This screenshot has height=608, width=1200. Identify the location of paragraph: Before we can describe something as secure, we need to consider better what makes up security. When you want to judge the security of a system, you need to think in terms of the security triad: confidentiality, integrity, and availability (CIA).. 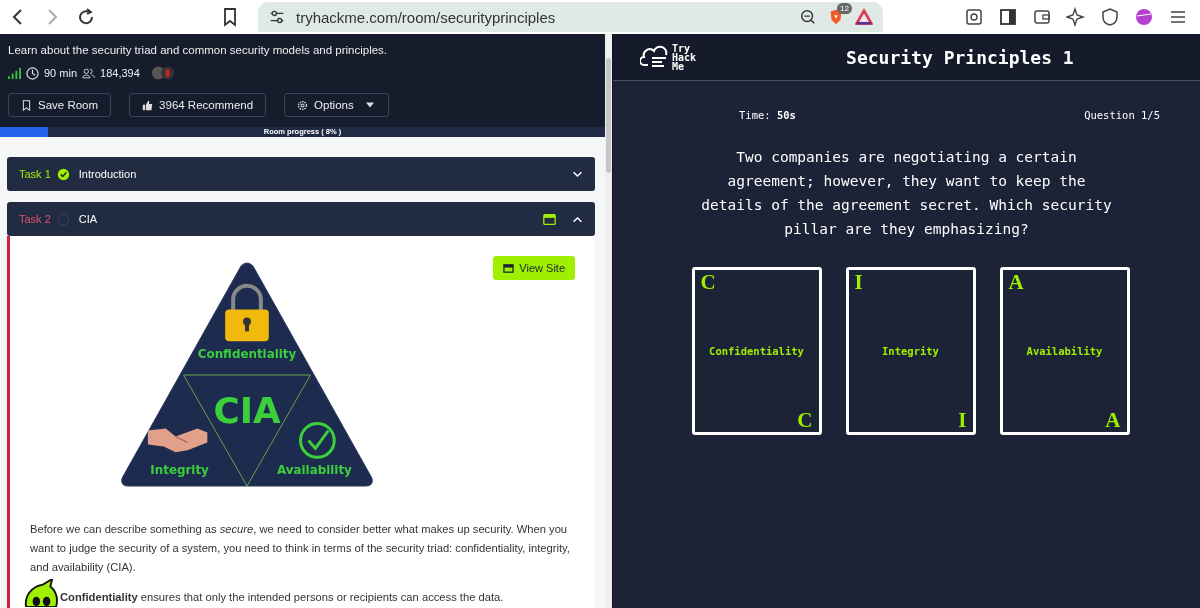
(300, 548).